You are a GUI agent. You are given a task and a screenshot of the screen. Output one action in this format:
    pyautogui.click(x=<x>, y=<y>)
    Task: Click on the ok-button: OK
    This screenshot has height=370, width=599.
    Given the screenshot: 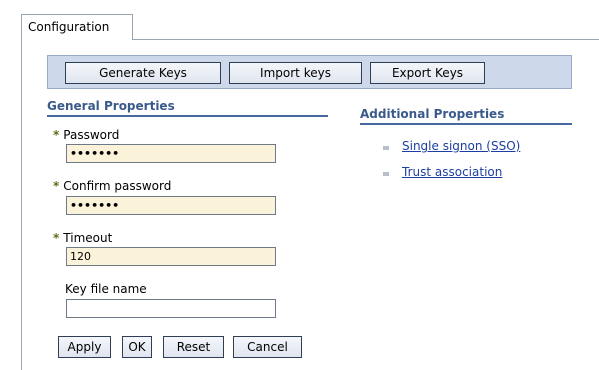 What is the action you would take?
    pyautogui.click(x=137, y=347)
    